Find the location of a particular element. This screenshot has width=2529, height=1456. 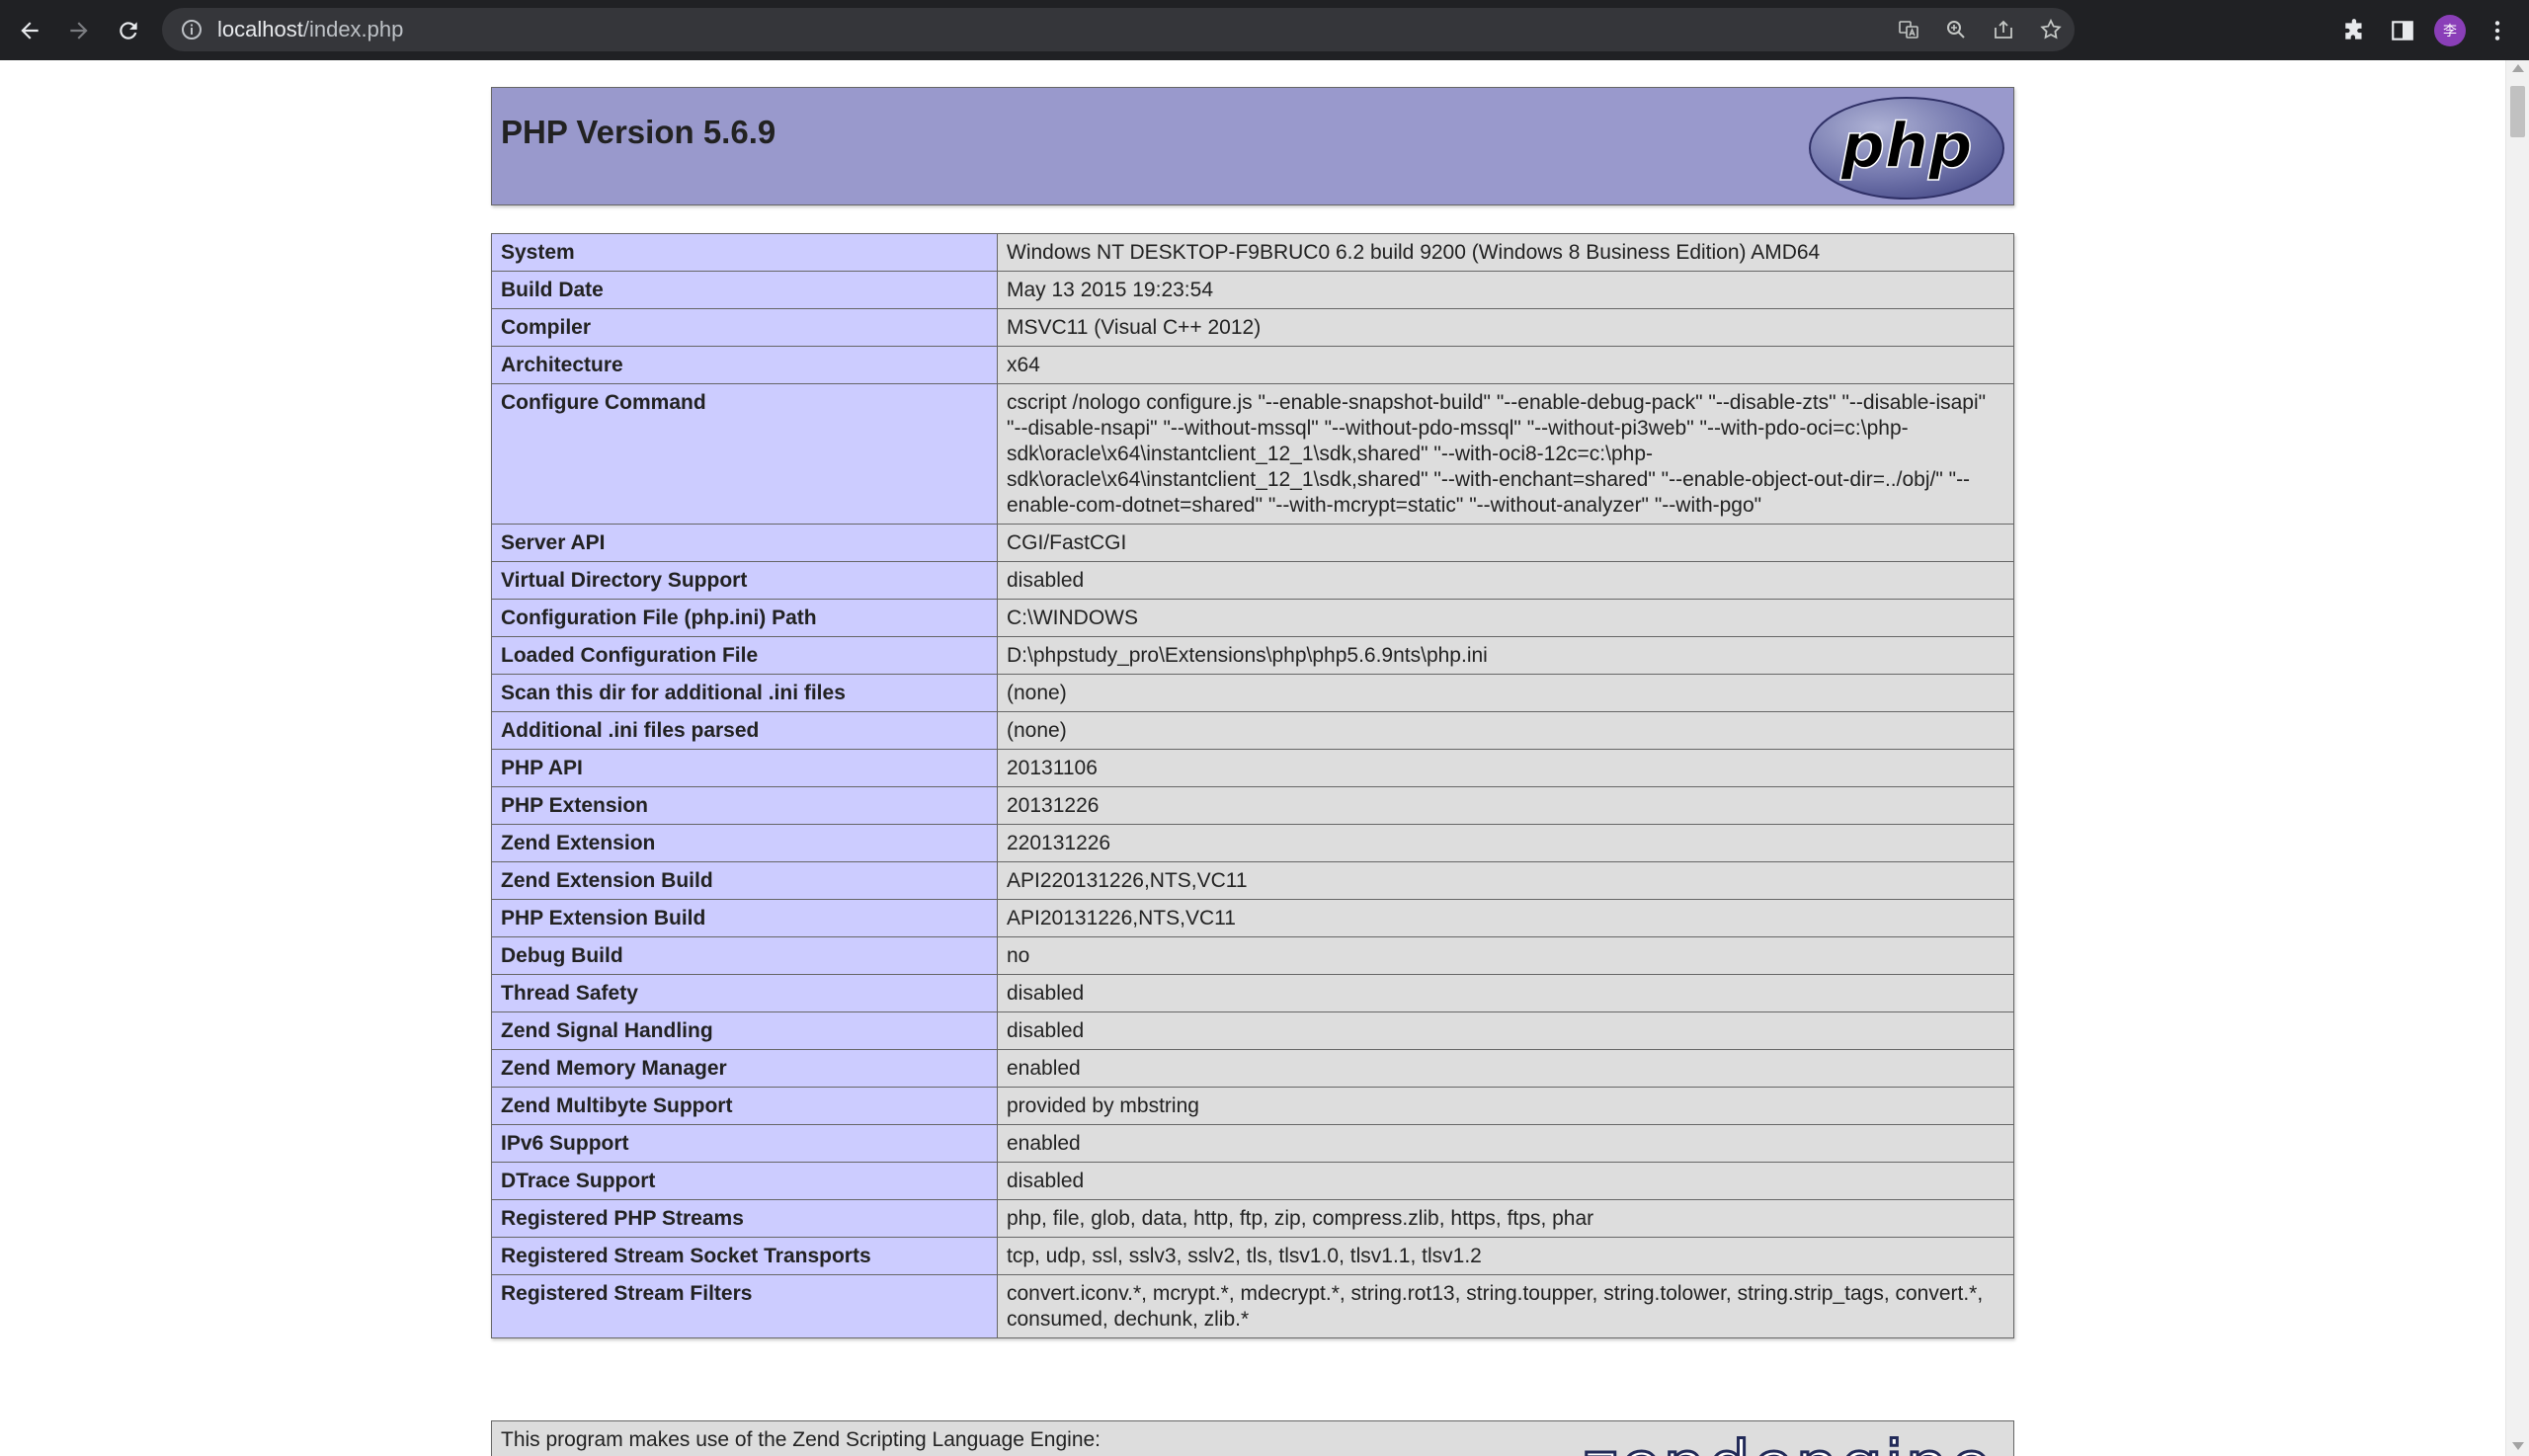

table-row: Virtual Directory Support disabled is located at coordinates (1252, 580).